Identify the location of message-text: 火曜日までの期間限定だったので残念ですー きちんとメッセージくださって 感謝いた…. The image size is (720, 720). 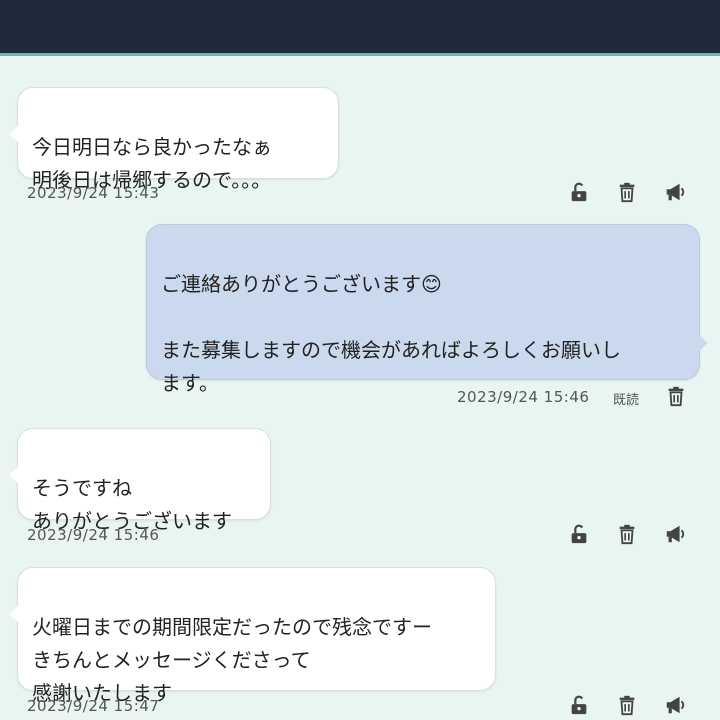
(232, 660).